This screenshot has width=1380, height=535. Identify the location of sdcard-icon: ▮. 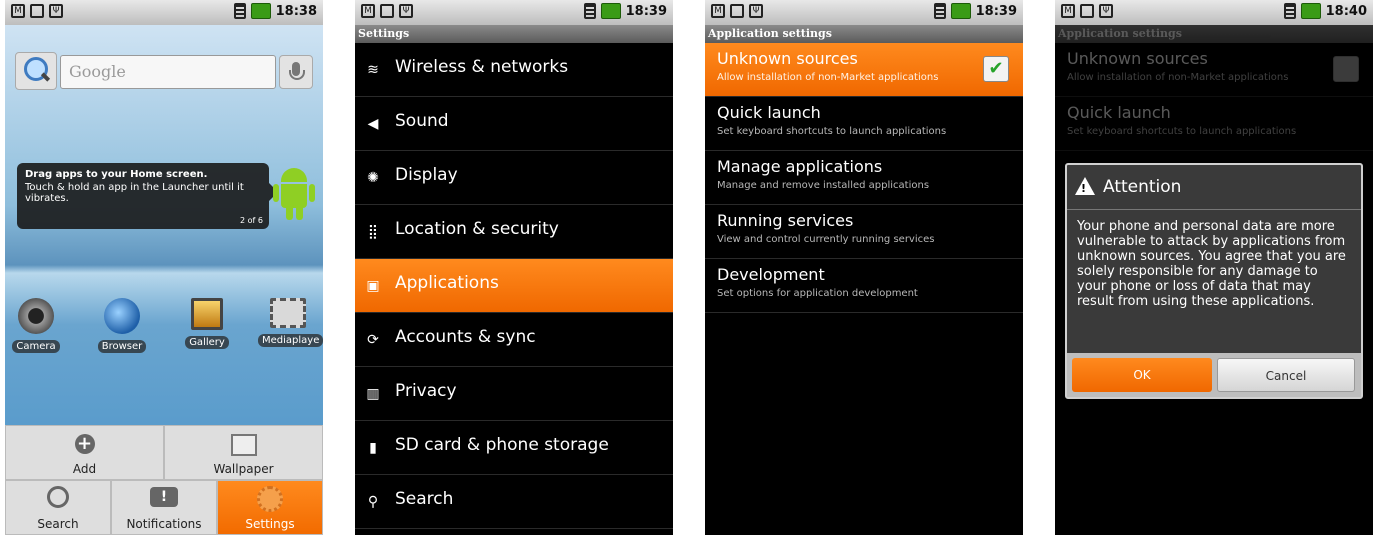
(373, 448).